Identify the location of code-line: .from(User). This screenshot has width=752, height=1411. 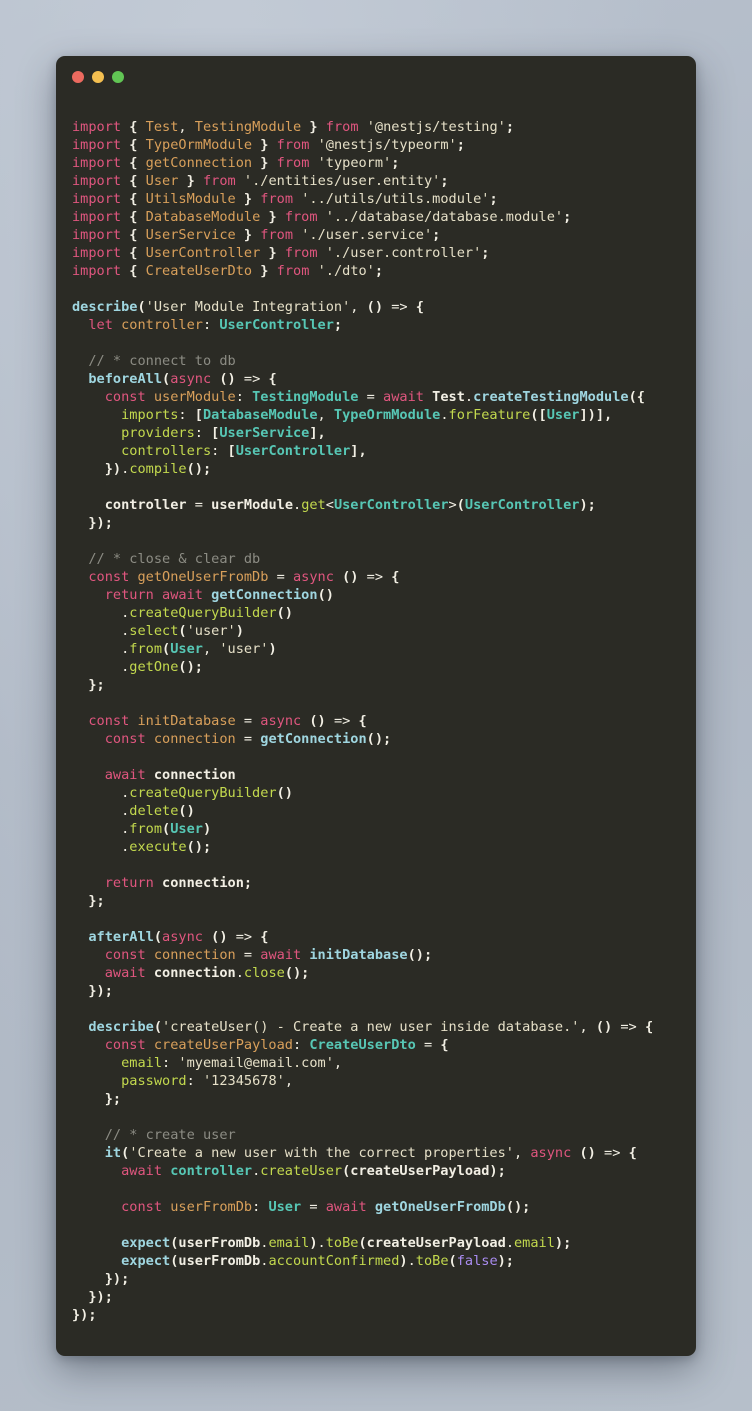
(166, 829).